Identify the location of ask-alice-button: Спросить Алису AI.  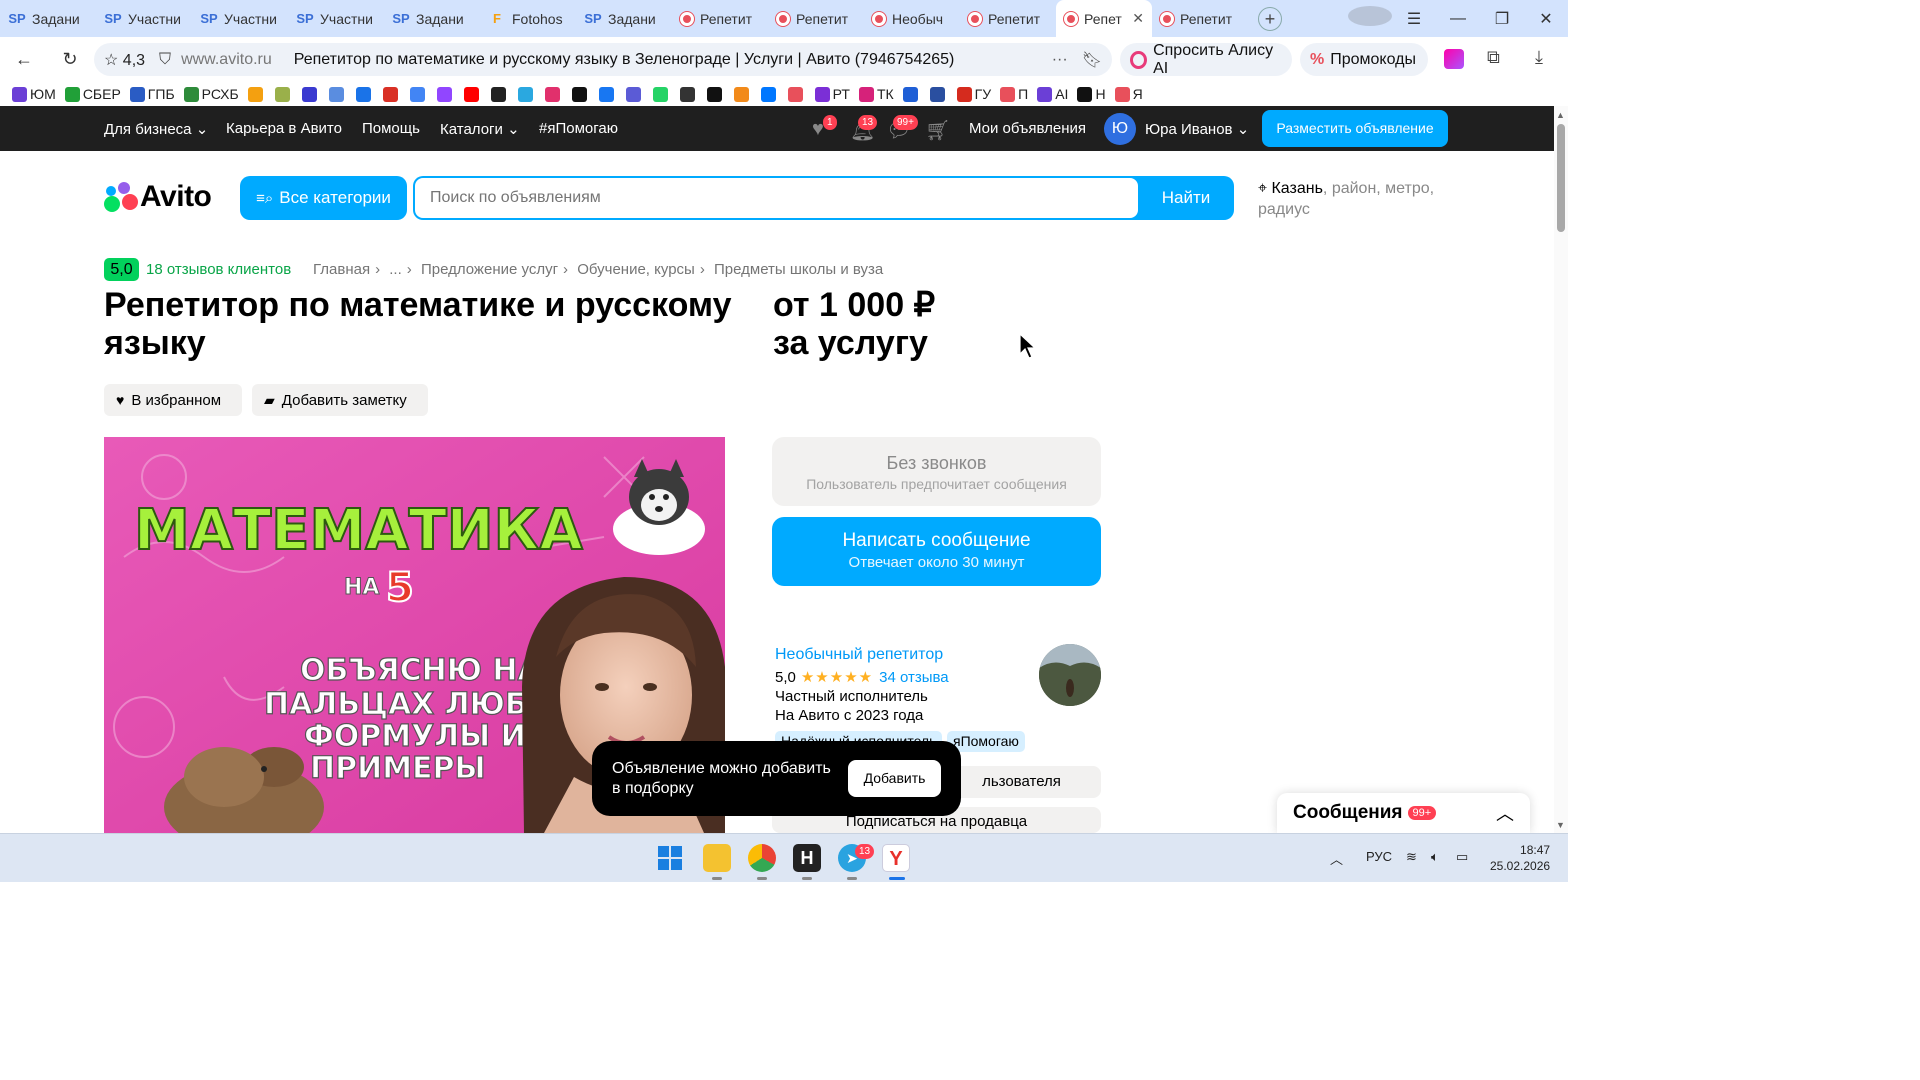
(1206, 59).